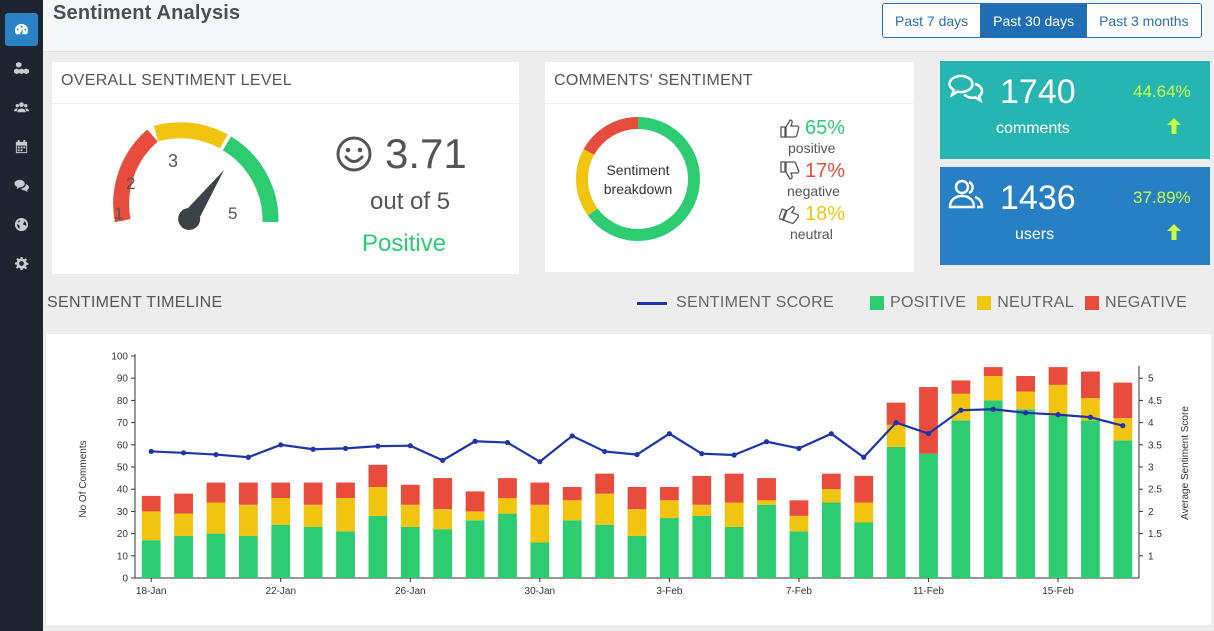 Image resolution: width=1214 pixels, height=631 pixels. I want to click on y-tick-label: 70, so click(123, 423).